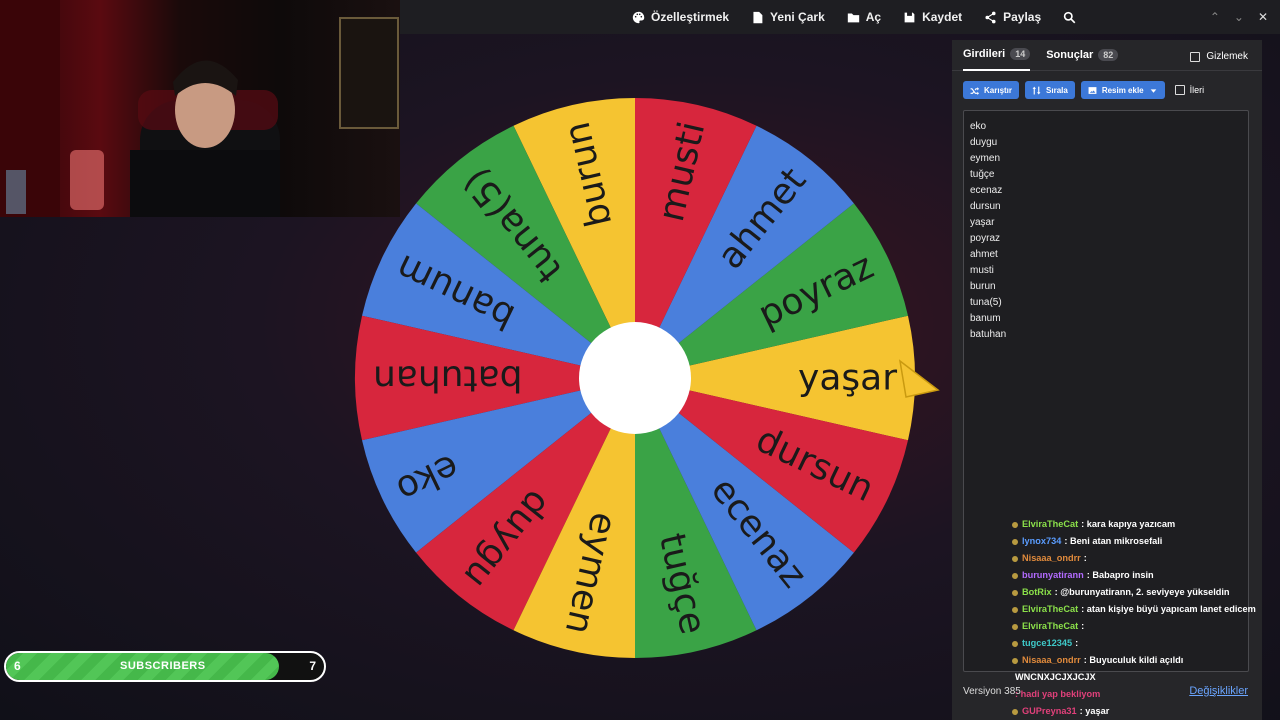 The height and width of the screenshot is (720, 1280). I want to click on entry-item: eko, so click(978, 126).